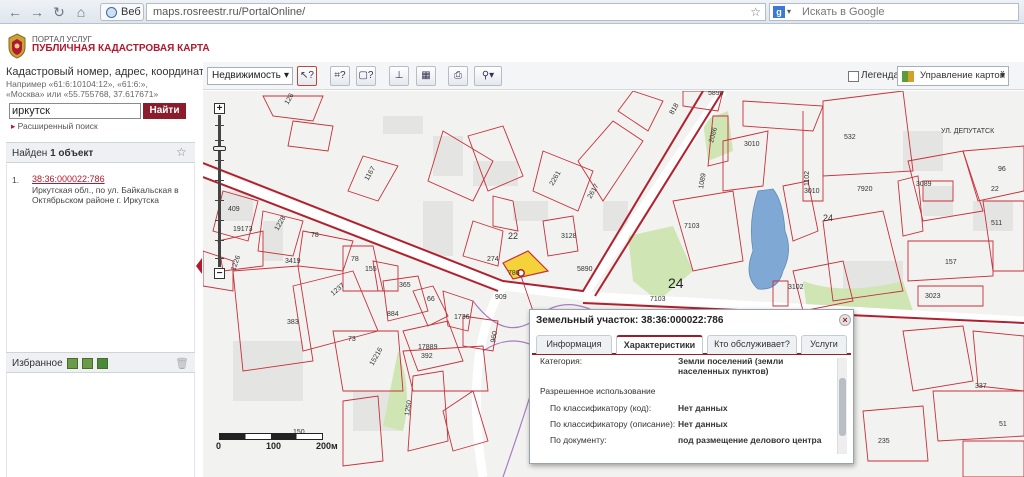 This screenshot has width=1024, height=477. What do you see at coordinates (77, 84) in the screenshot?
I see `search-example-1: Например «61:6:10104:12», «61:6:»,` at bounding box center [77, 84].